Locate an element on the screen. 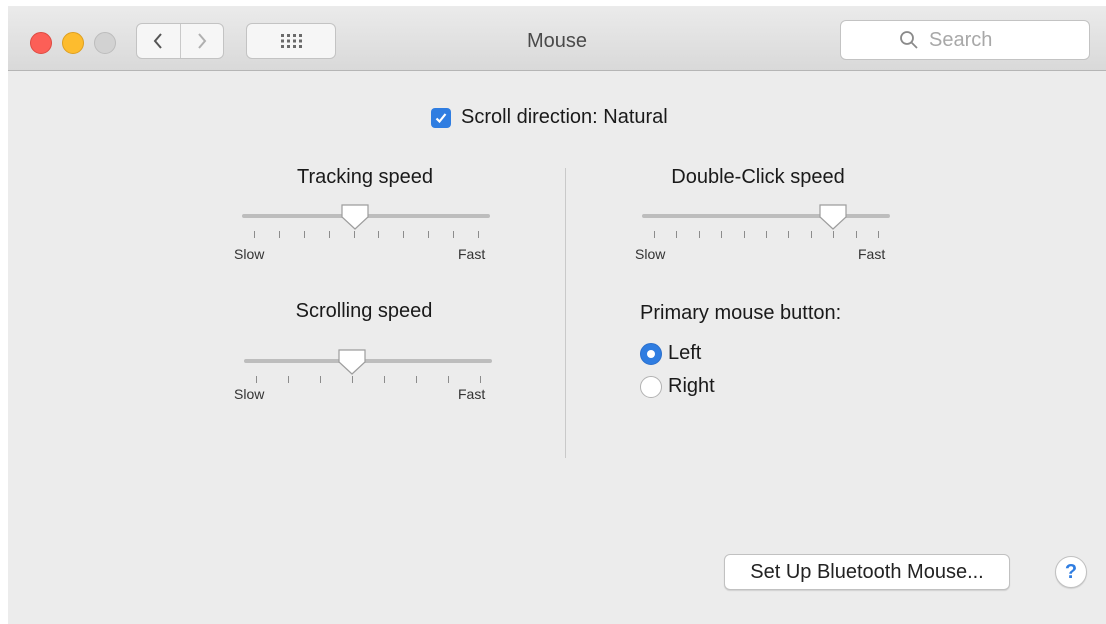 The image size is (1106, 624). column-divider is located at coordinates (565, 313).